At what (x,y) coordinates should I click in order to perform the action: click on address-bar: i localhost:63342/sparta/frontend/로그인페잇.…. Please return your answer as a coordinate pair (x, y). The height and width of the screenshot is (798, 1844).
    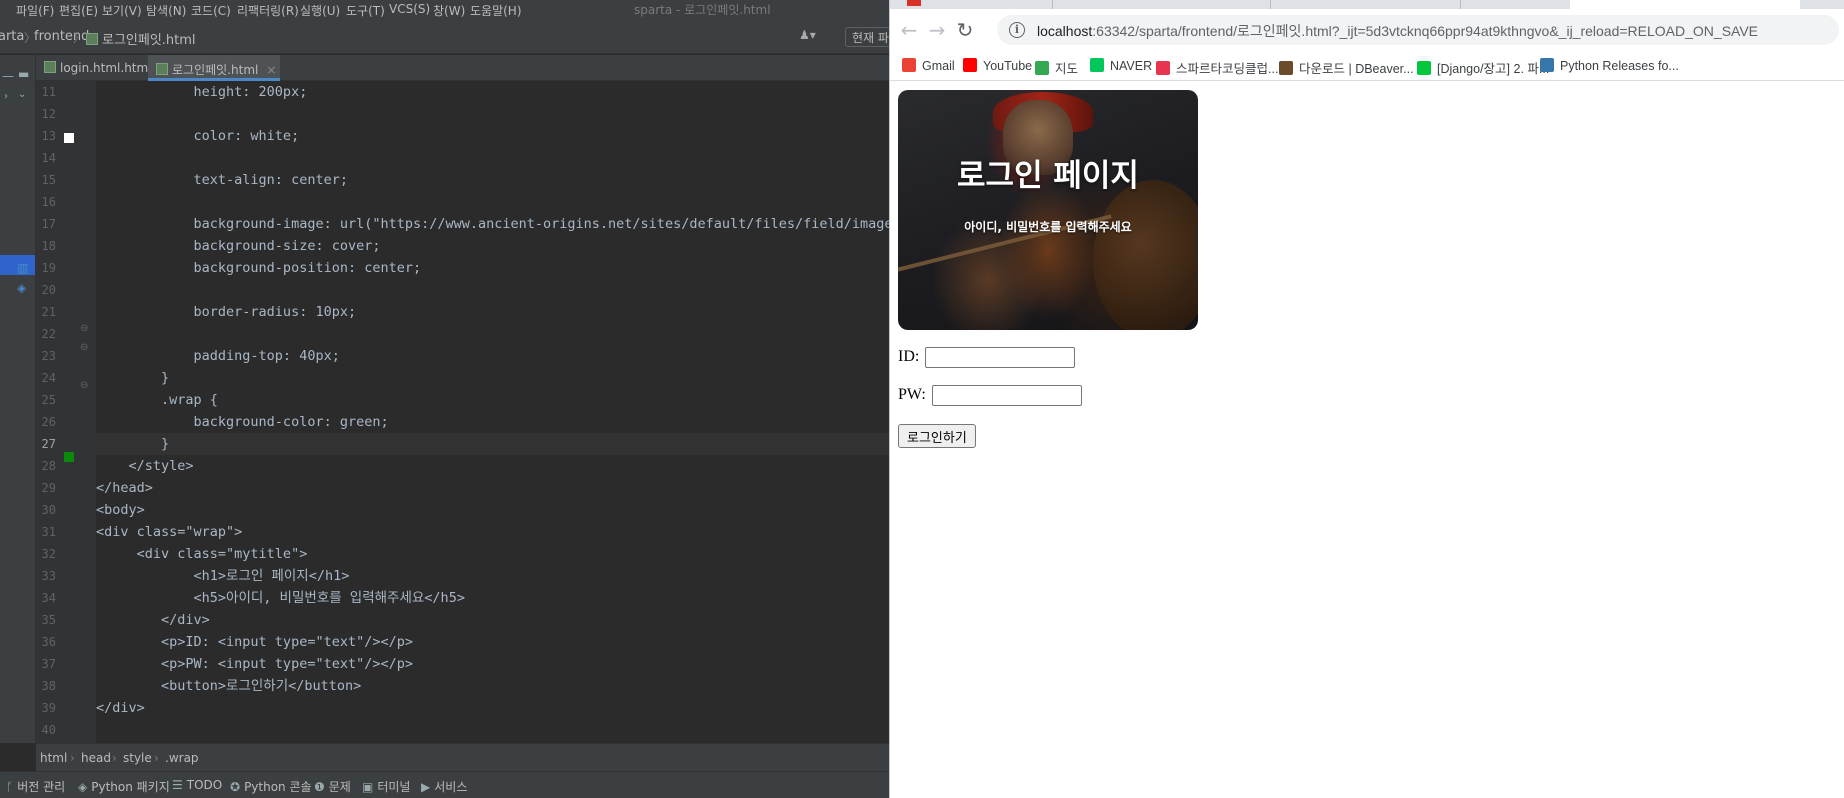
    Looking at the image, I should click on (1418, 30).